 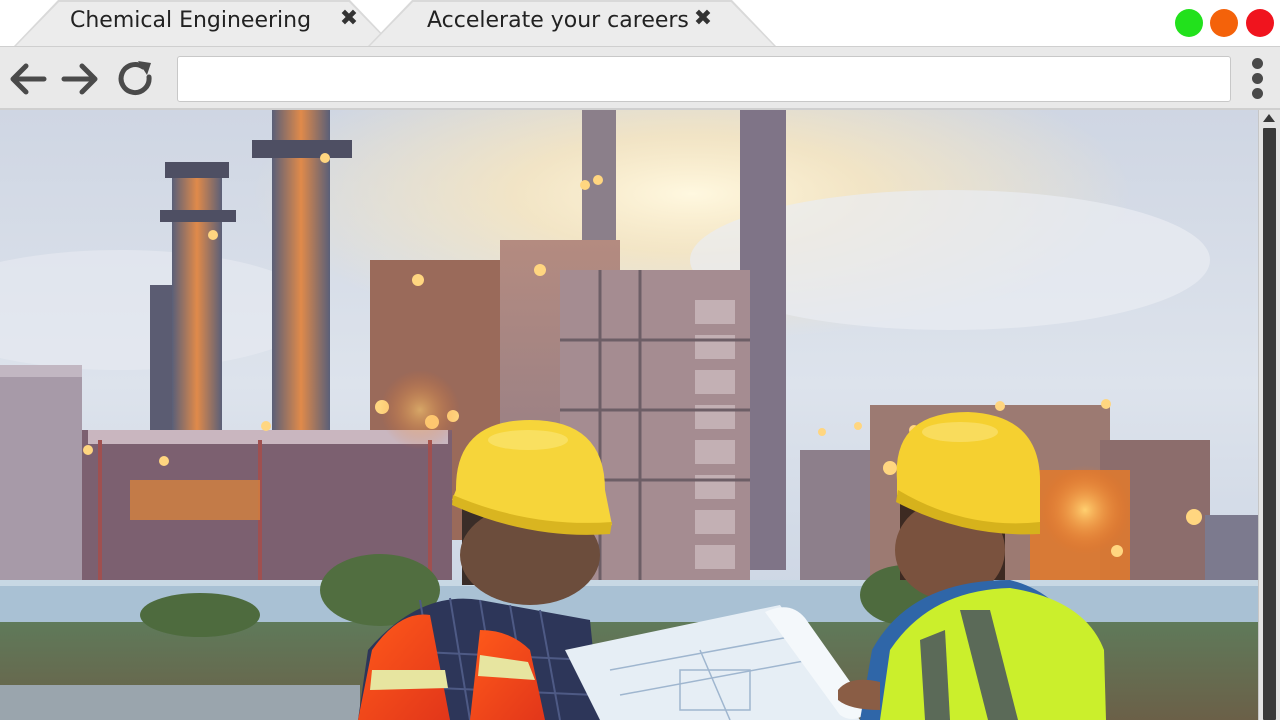 I want to click on arrow-left-icon, so click(x=28, y=79).